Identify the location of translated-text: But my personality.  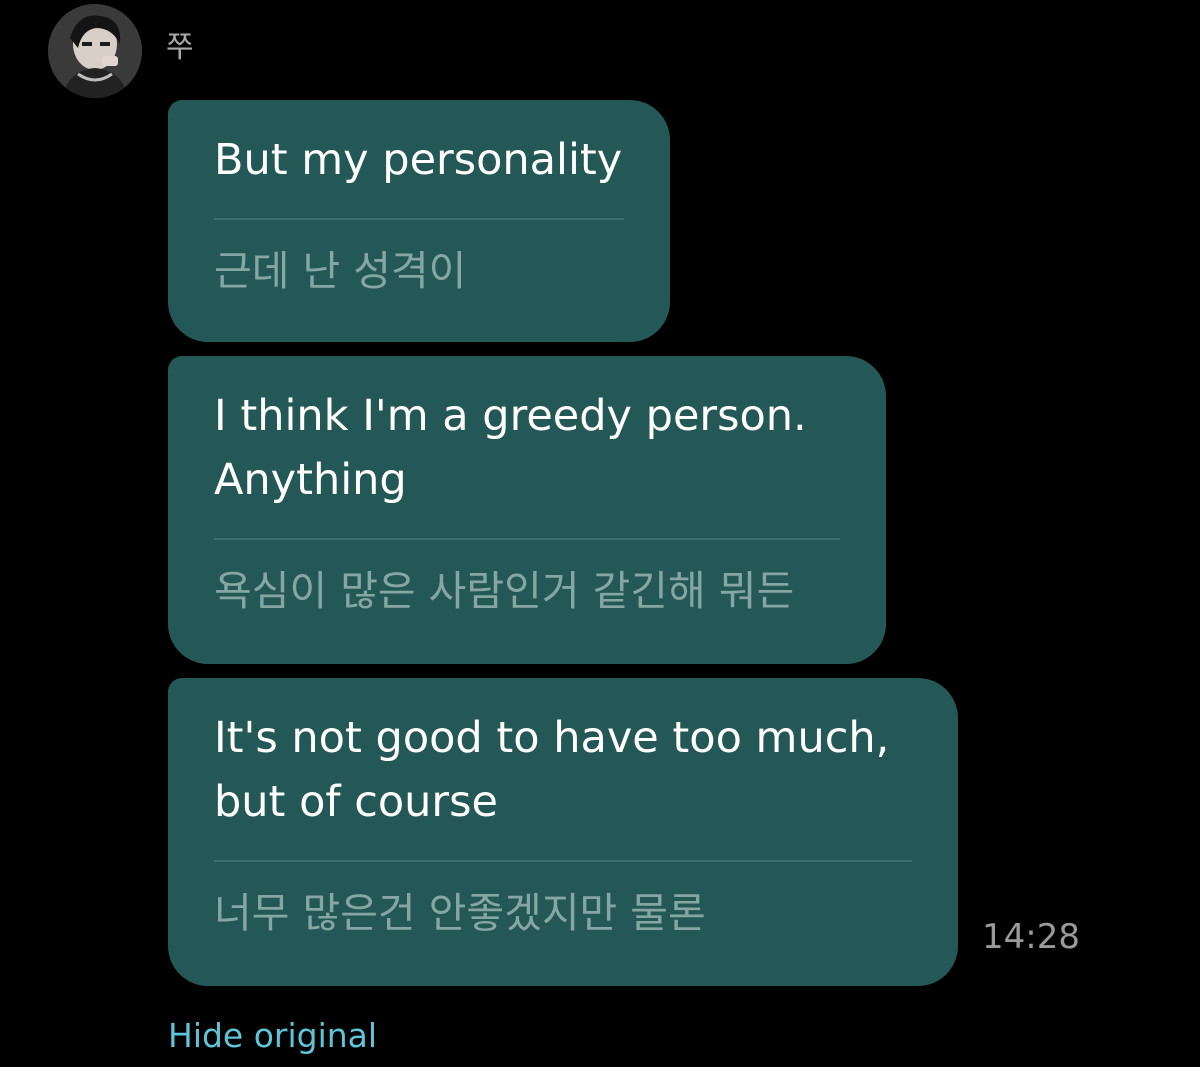
(418, 160).